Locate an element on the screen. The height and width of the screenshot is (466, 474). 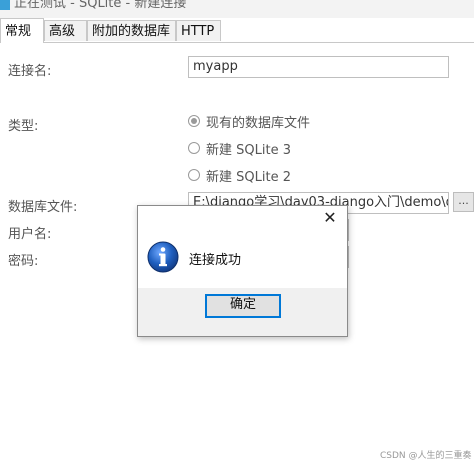
dialog-body: 连接成功 is located at coordinates (242, 260).